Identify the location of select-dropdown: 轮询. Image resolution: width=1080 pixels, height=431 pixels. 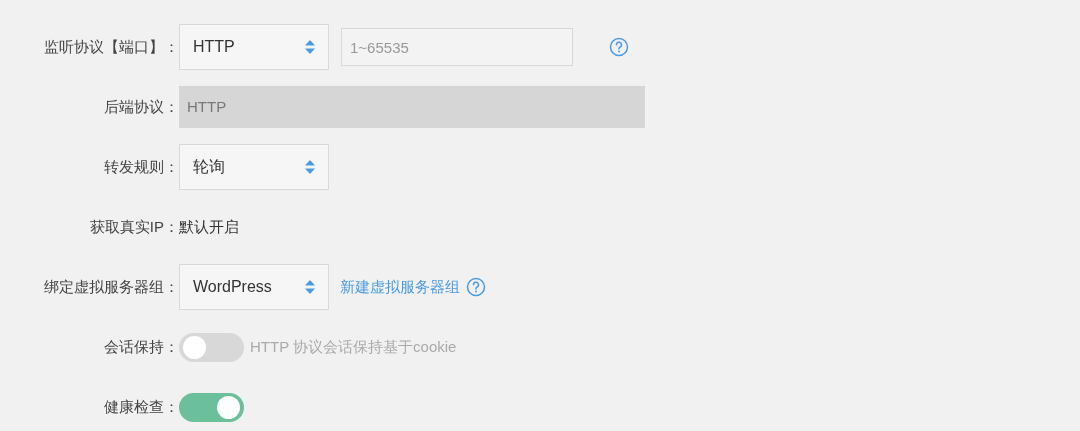
(254, 167).